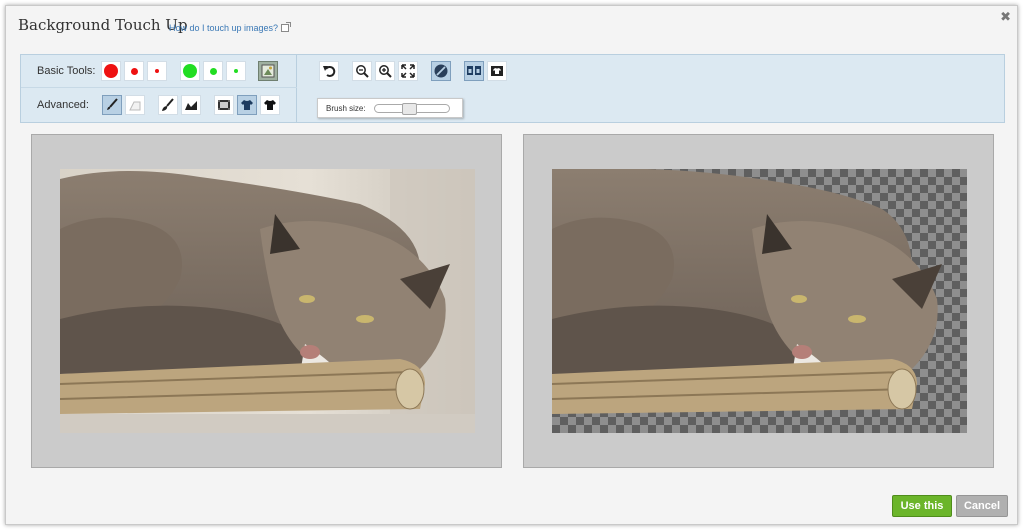 This screenshot has height=531, width=1024. I want to click on auto-select-button, so click(268, 71).